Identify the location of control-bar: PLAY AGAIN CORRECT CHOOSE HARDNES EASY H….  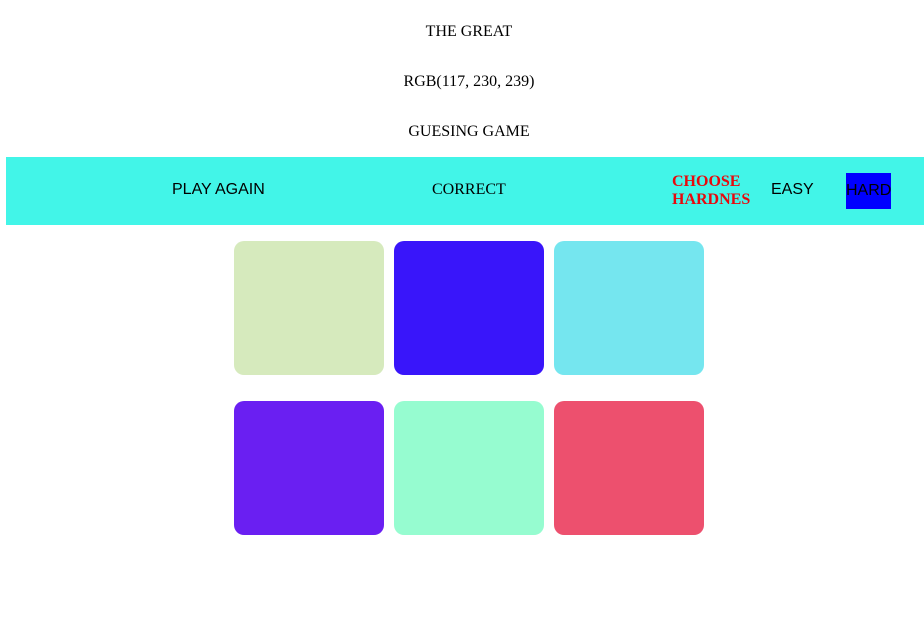
(465, 191).